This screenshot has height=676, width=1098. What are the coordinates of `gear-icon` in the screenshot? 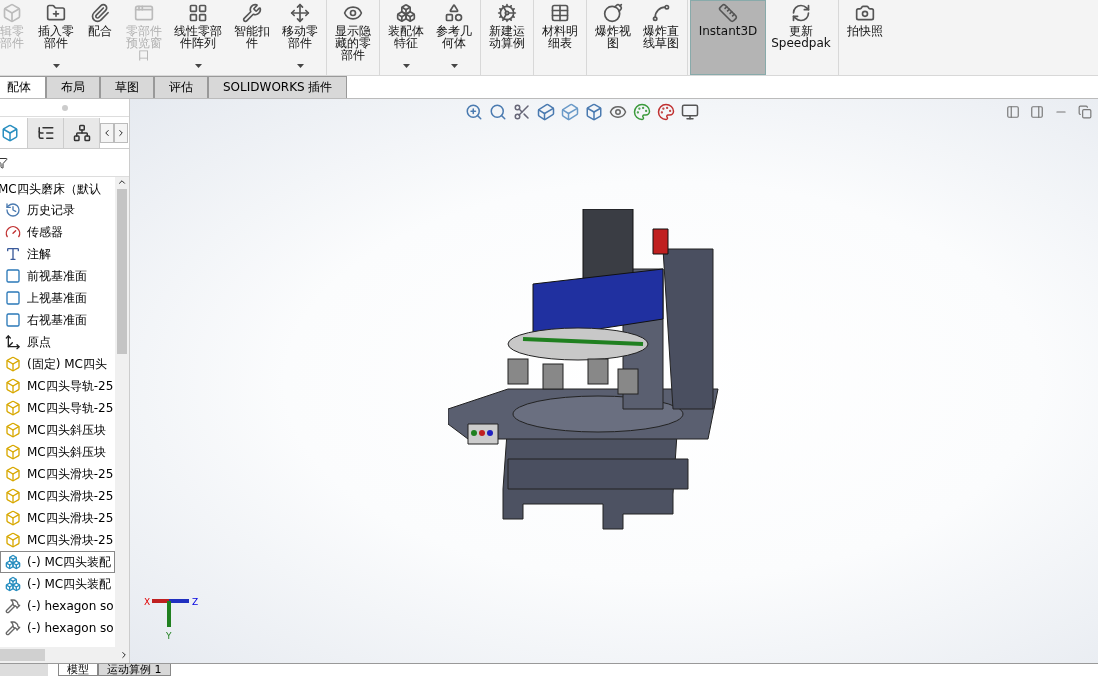 It's located at (507, 13).